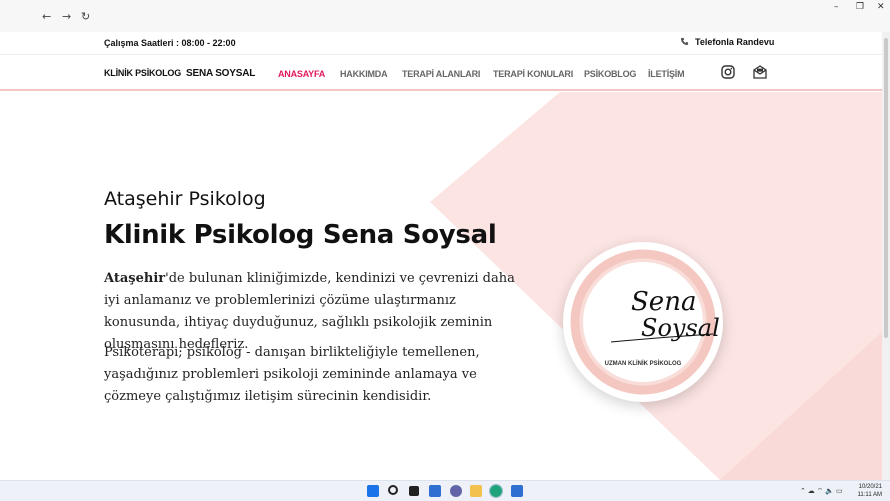  Describe the element at coordinates (870, 491) in the screenshot. I see `taskbar-clock: 10/20/21 11:11 AM` at that location.